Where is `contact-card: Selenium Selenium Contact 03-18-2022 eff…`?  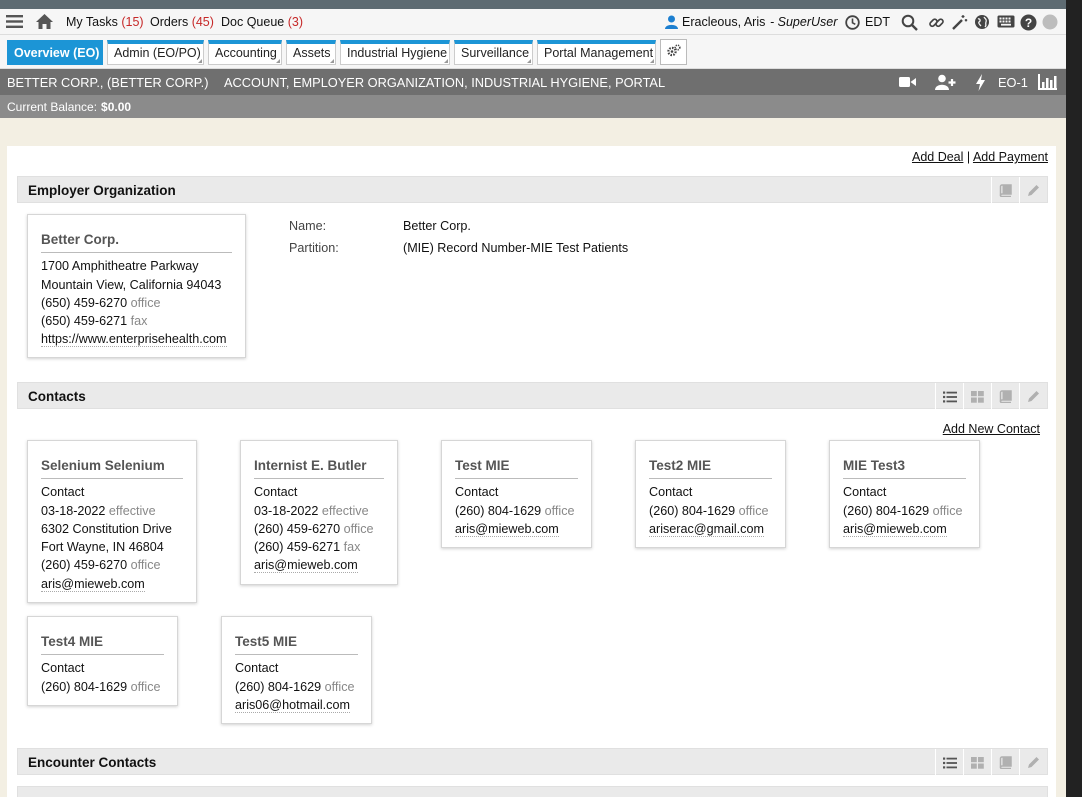
contact-card: Selenium Selenium Contact 03-18-2022 eff… is located at coordinates (112, 521).